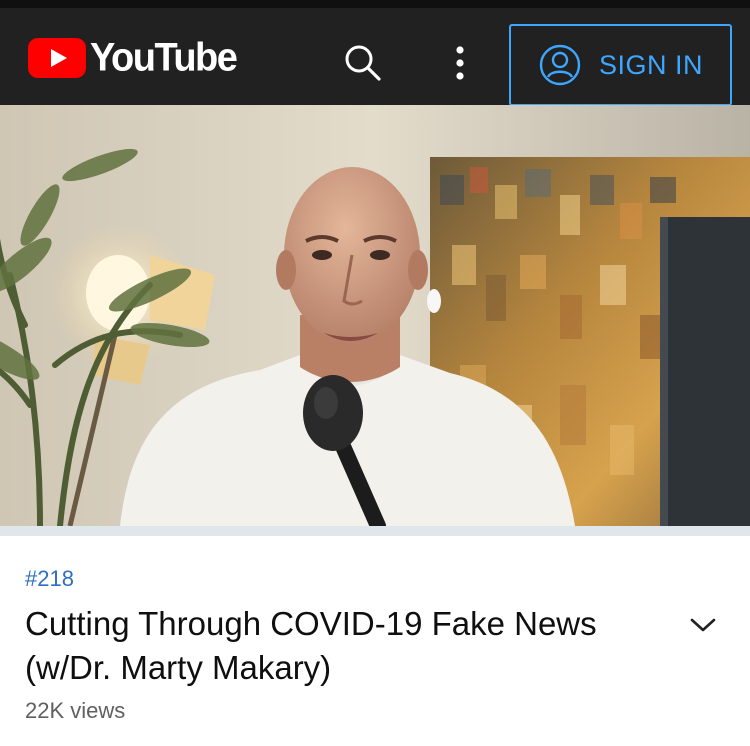 The image size is (750, 746). I want to click on video-hashtag: #218, so click(49, 579).